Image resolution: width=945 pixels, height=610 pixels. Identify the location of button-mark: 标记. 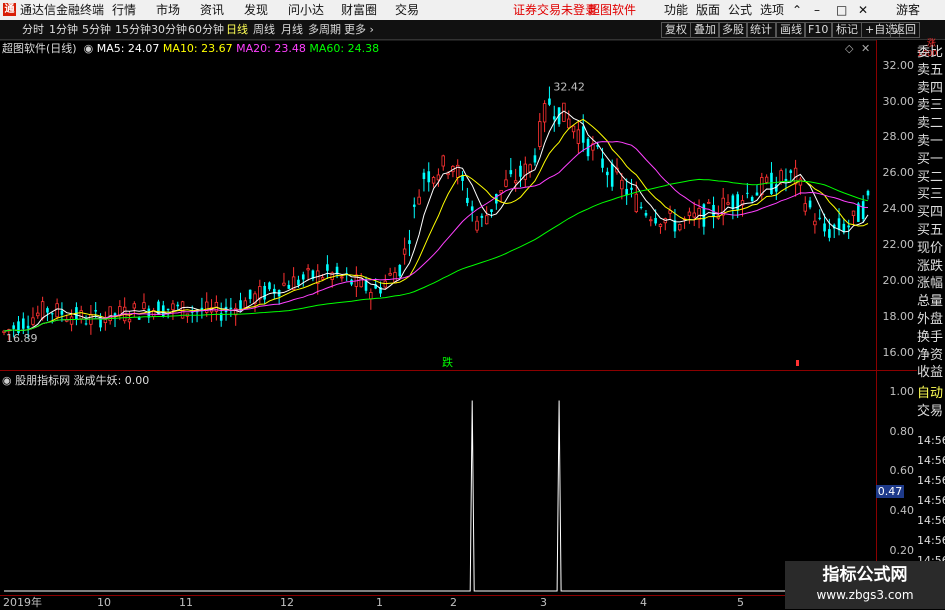
(847, 30).